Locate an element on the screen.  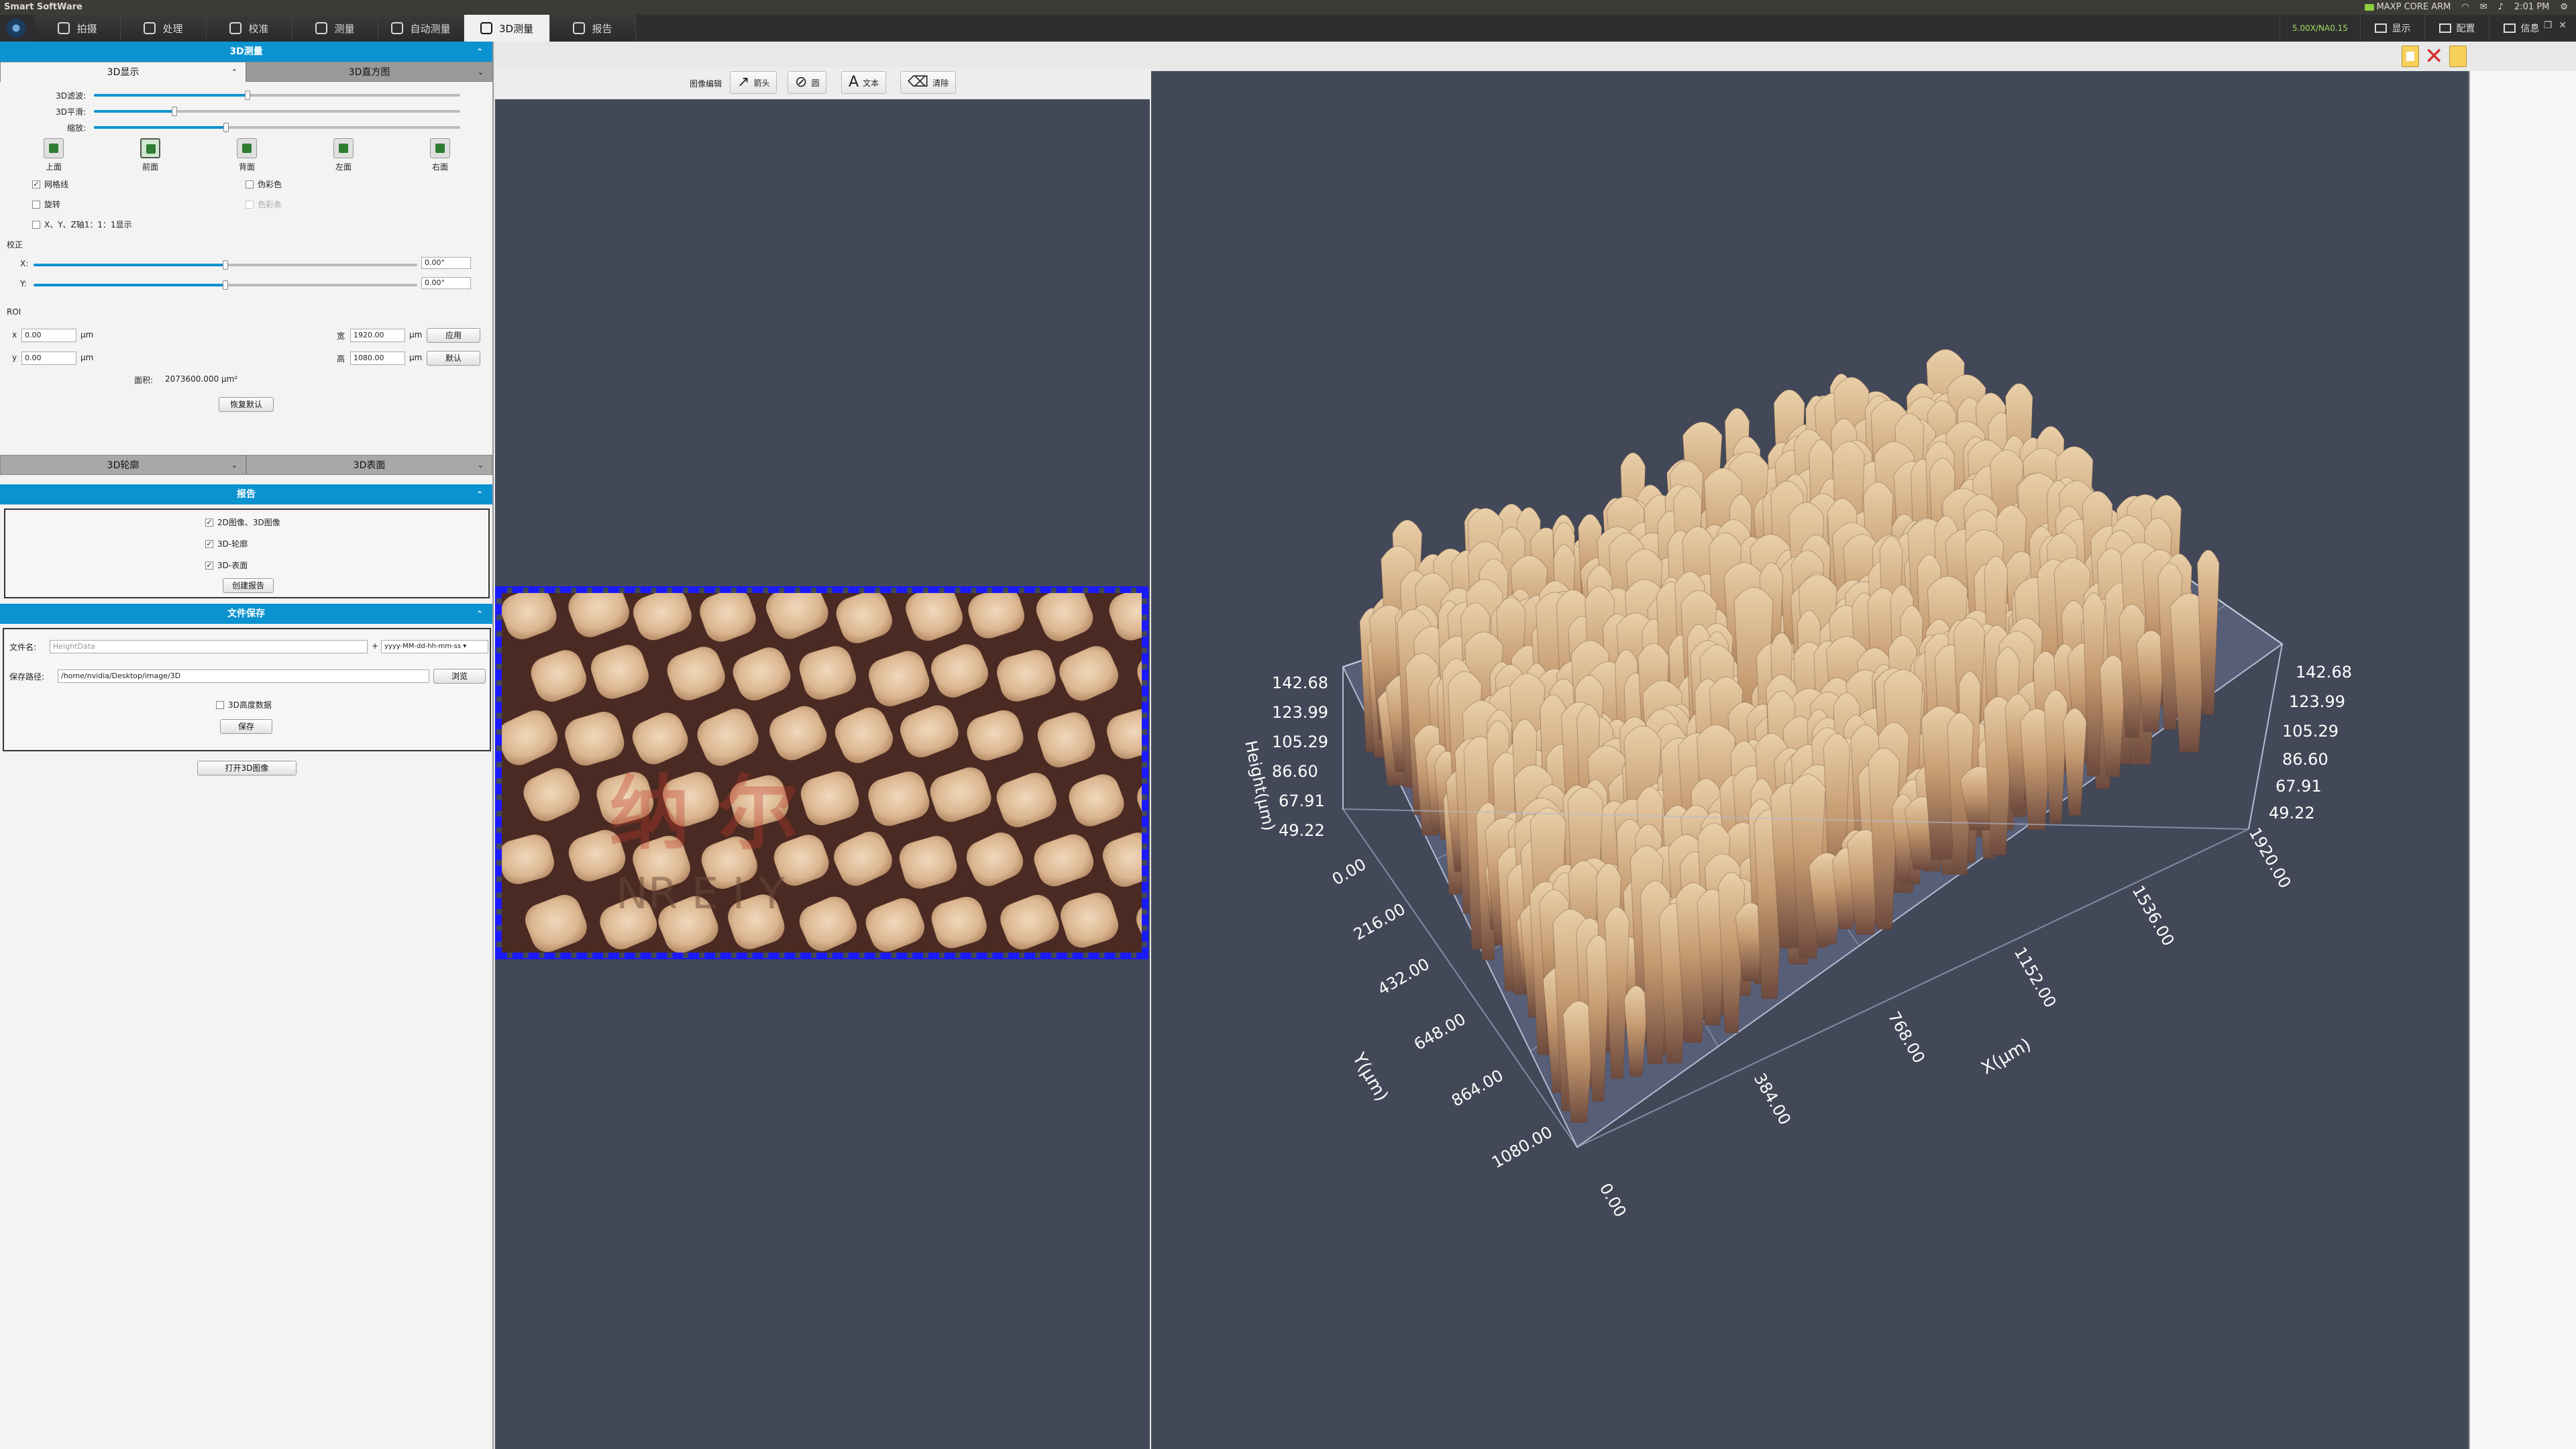
create-report-button: 创建报告 is located at coordinates (248, 585).